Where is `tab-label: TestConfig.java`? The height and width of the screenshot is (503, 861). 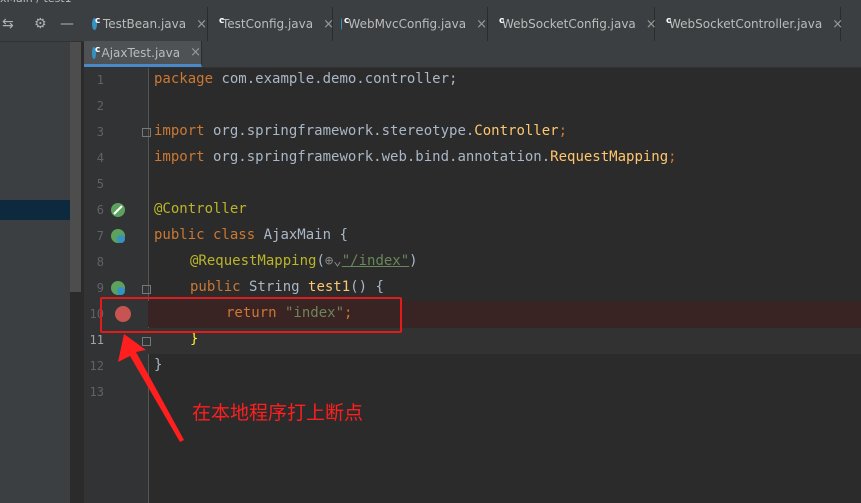
tab-label: TestConfig.java is located at coordinates (268, 24).